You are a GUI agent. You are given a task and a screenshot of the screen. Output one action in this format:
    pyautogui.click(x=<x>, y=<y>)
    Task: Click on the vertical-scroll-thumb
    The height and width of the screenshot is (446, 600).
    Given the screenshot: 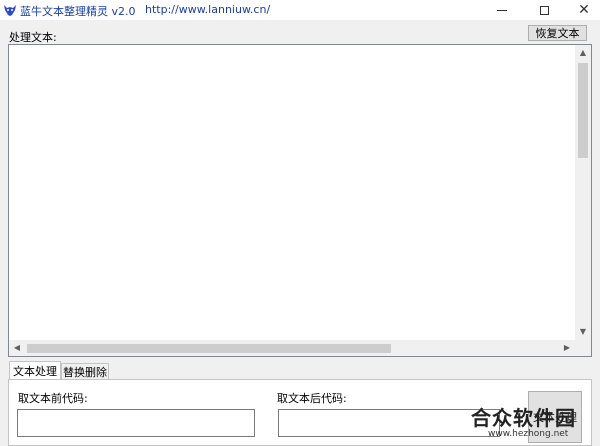 What is the action you would take?
    pyautogui.click(x=583, y=110)
    